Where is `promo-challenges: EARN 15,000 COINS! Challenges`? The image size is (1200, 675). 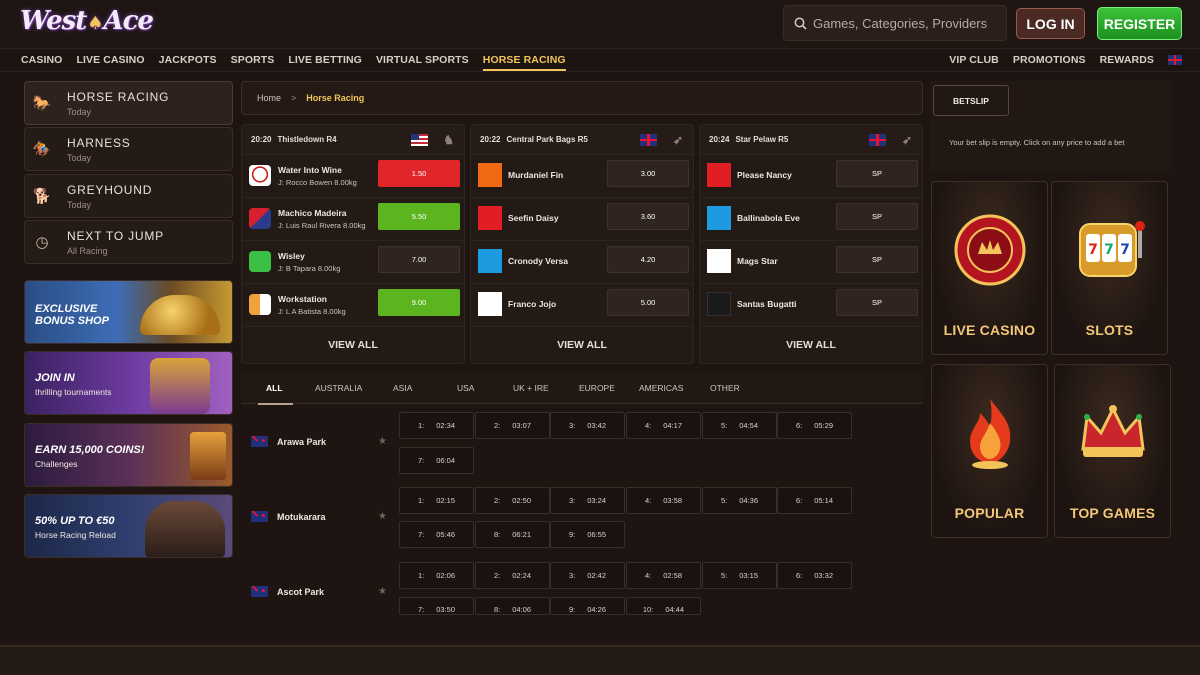
promo-challenges: EARN 15,000 COINS! Challenges is located at coordinates (128, 455).